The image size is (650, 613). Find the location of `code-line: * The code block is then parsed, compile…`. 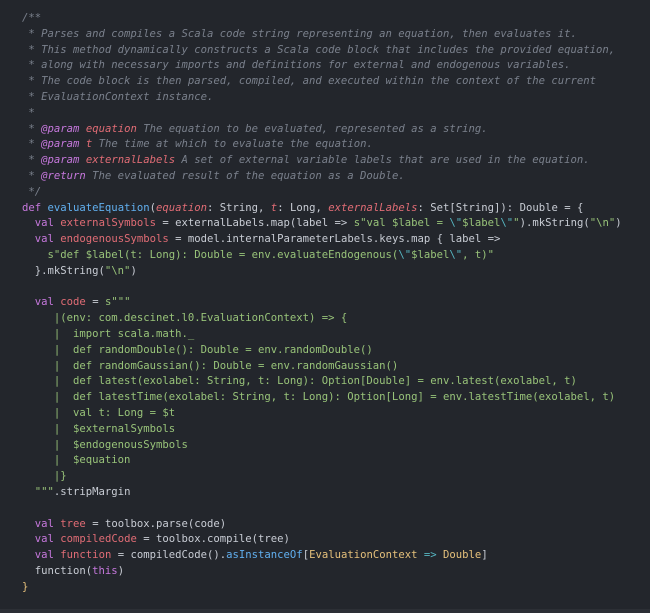

code-line: * The code block is then parsed, compile… is located at coordinates (322, 82).